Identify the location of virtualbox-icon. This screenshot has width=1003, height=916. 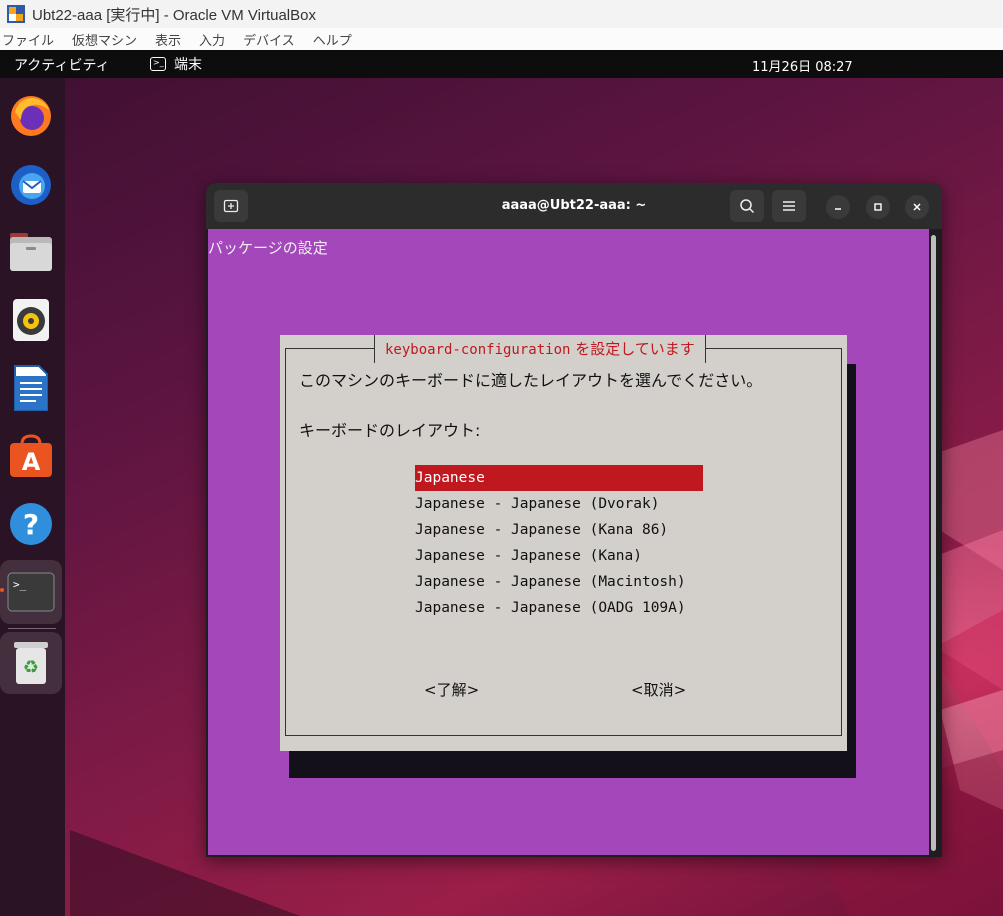
(16, 14).